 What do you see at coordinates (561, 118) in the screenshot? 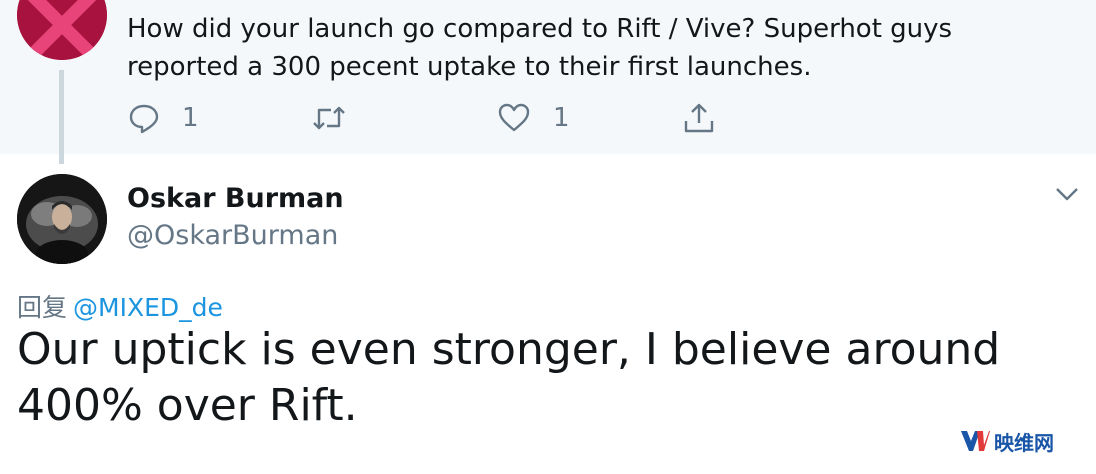
I see `like-count: 1` at bounding box center [561, 118].